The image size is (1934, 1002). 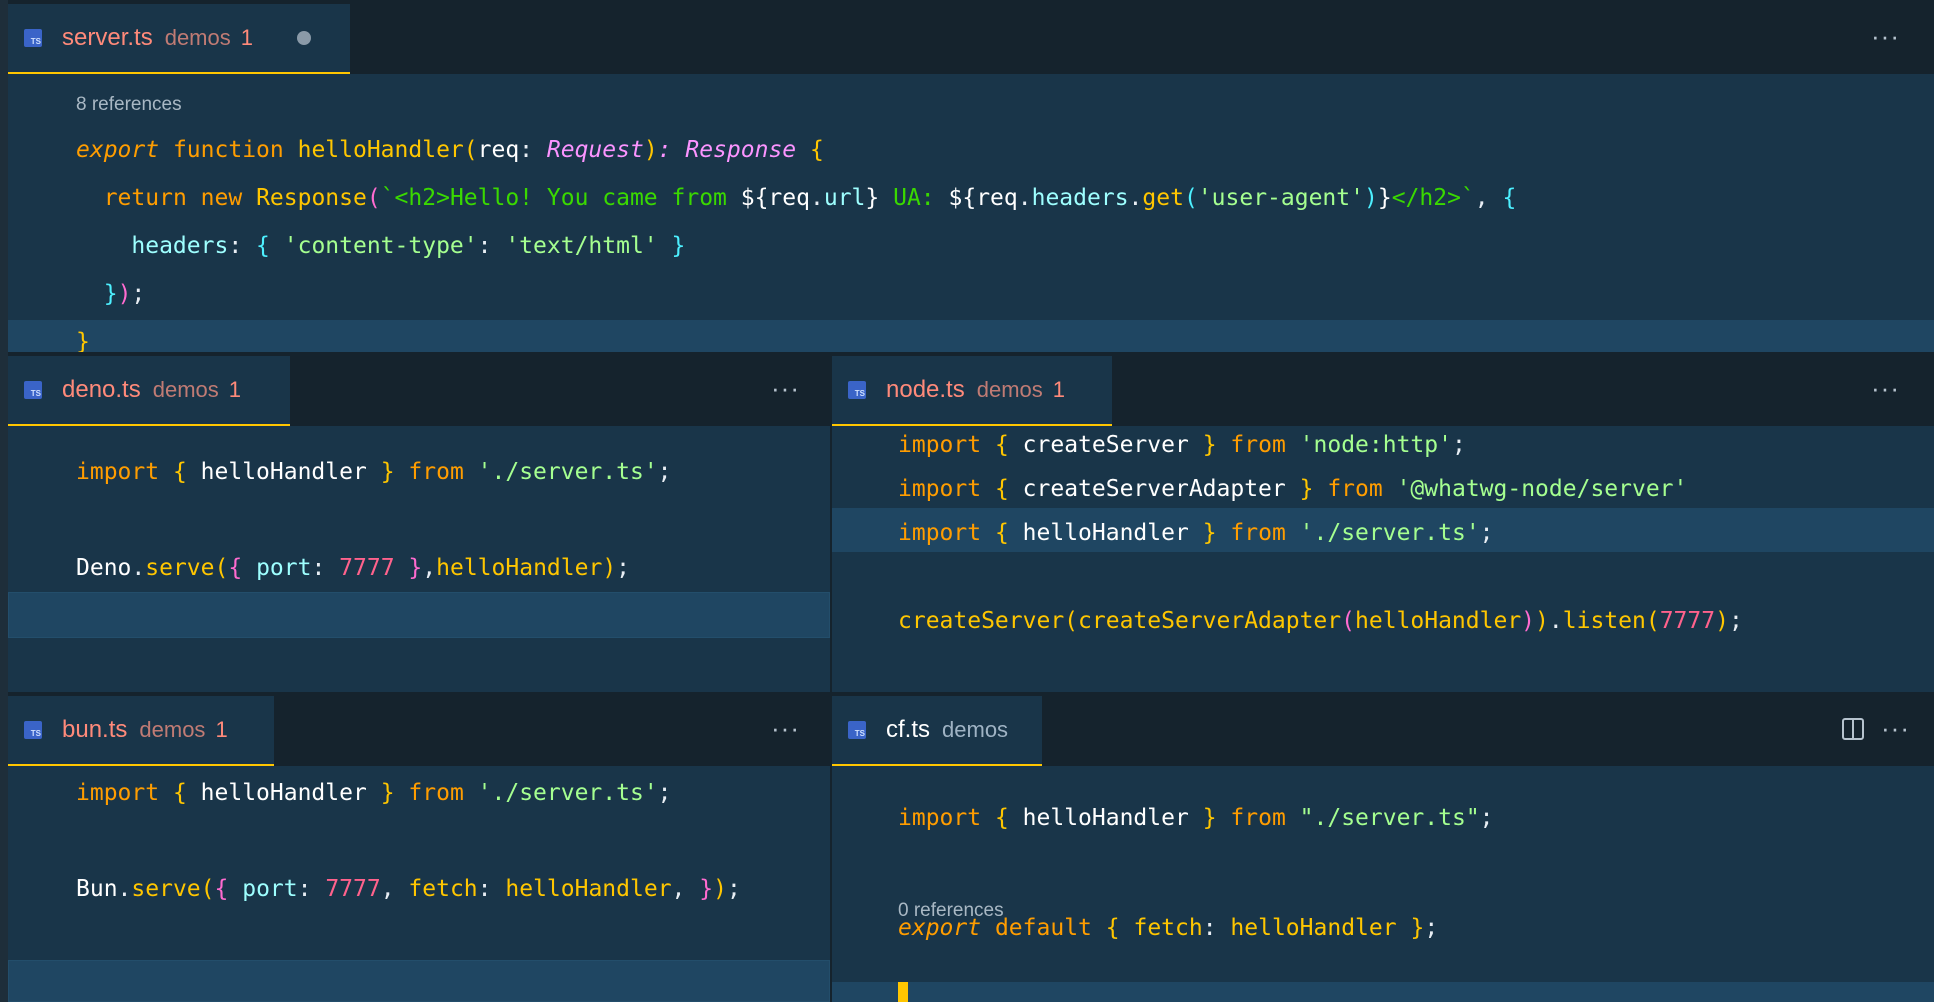 I want to click on tab-server-ts: TS server.ts demos 1, so click(x=179, y=39).